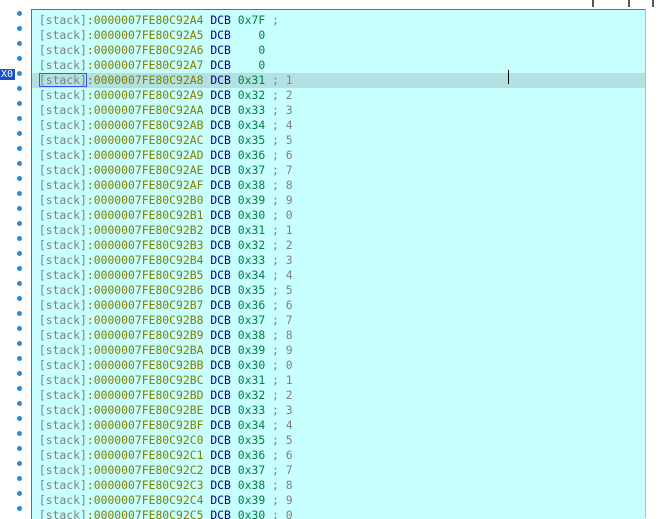 The height and width of the screenshot is (519, 661). I want to click on operand-value: 0x36, so click(248, 455).